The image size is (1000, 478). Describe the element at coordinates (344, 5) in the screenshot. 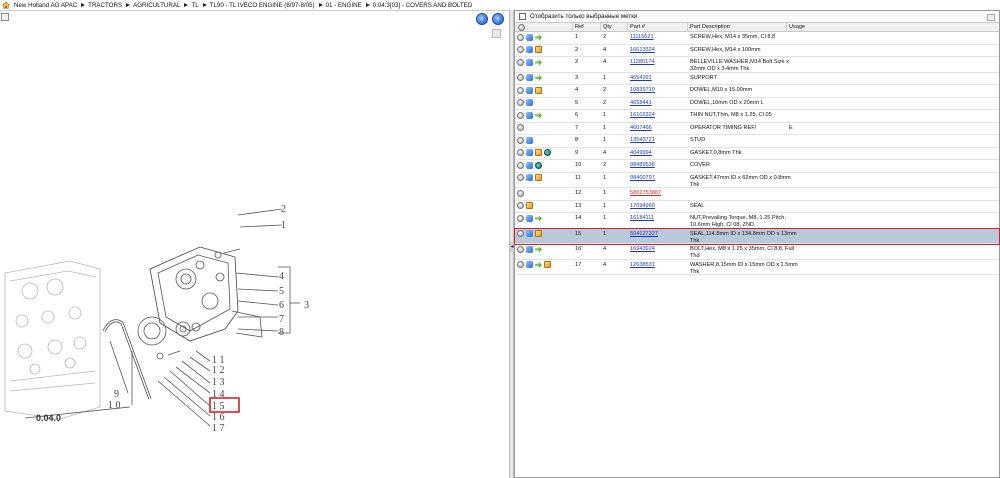

I see `breadcrumb-item: 01 - ENGINE` at that location.